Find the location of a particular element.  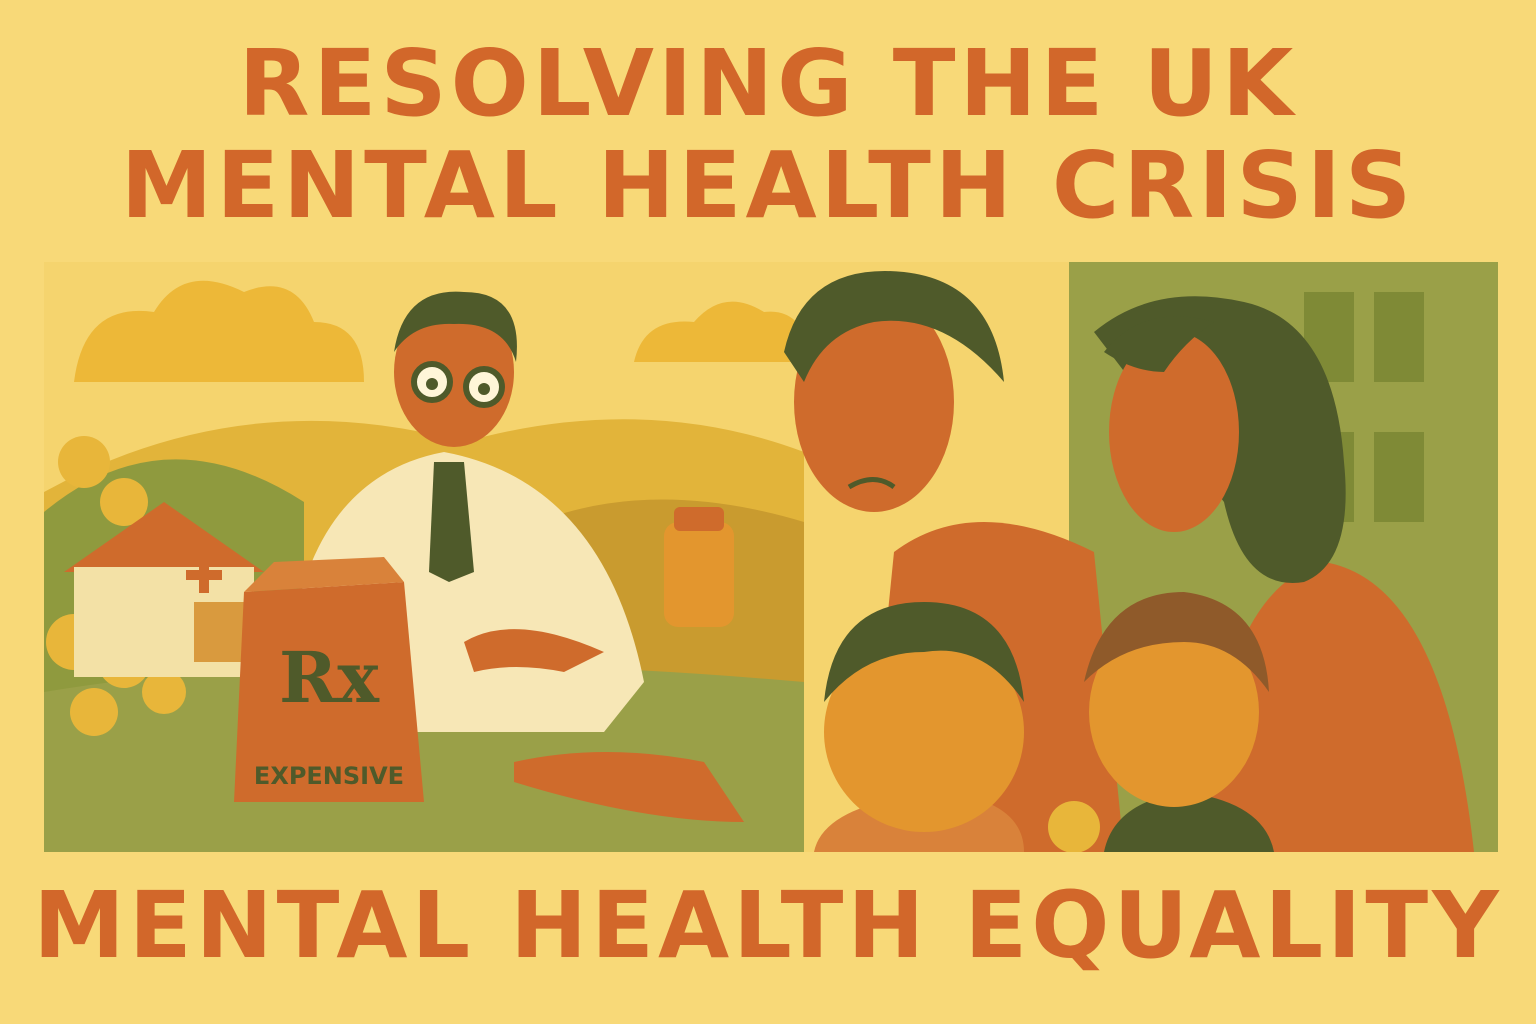

rx-symbol: Rx is located at coordinates (329, 677).